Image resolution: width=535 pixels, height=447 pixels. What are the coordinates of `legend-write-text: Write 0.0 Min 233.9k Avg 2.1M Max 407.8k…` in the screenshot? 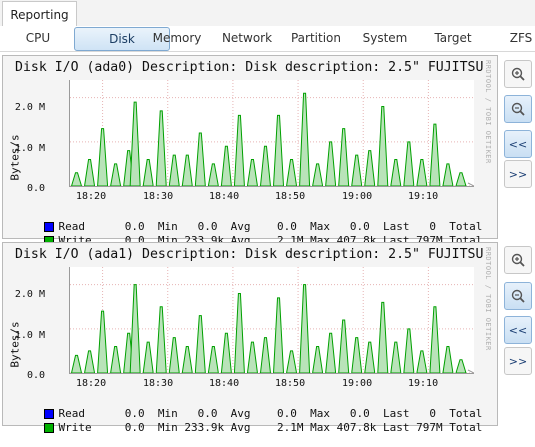 It's located at (270, 427).